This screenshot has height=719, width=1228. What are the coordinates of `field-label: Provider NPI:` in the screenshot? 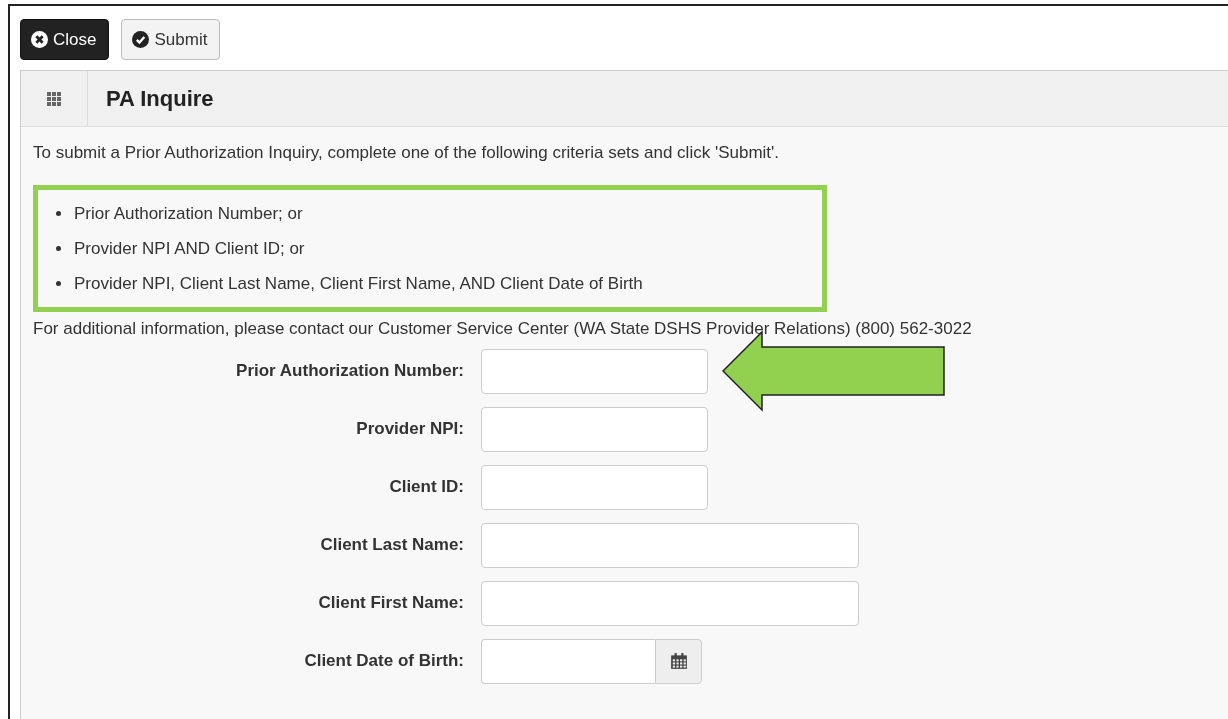 It's located at (410, 429).